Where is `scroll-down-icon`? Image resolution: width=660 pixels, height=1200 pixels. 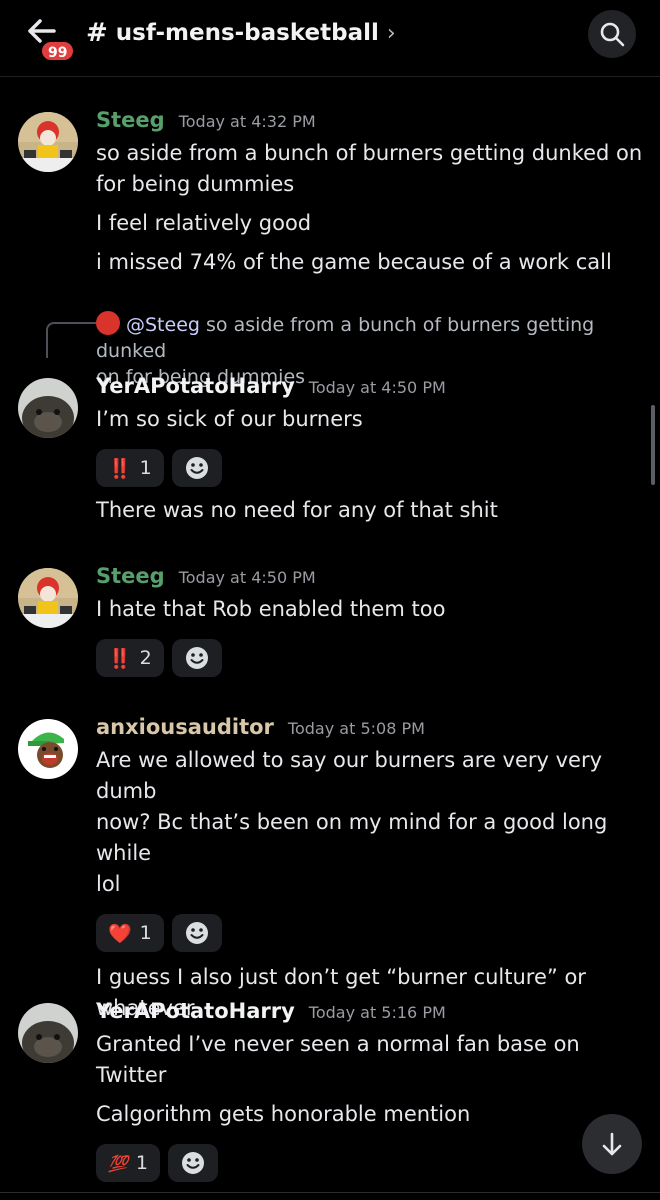 scroll-down-icon is located at coordinates (612, 1144).